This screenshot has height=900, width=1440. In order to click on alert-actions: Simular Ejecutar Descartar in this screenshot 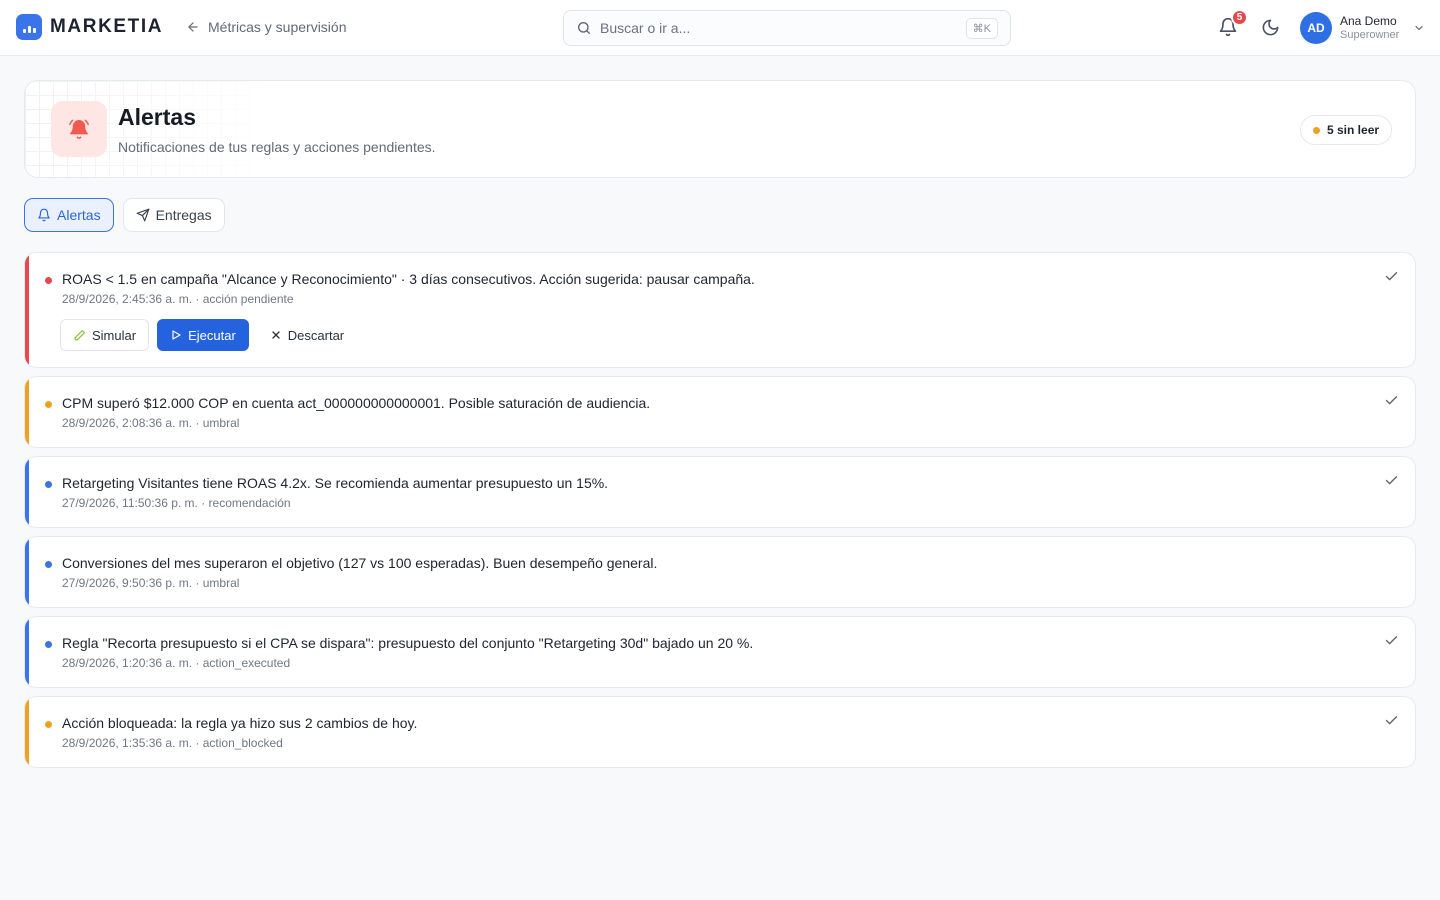, I will do `click(208, 335)`.